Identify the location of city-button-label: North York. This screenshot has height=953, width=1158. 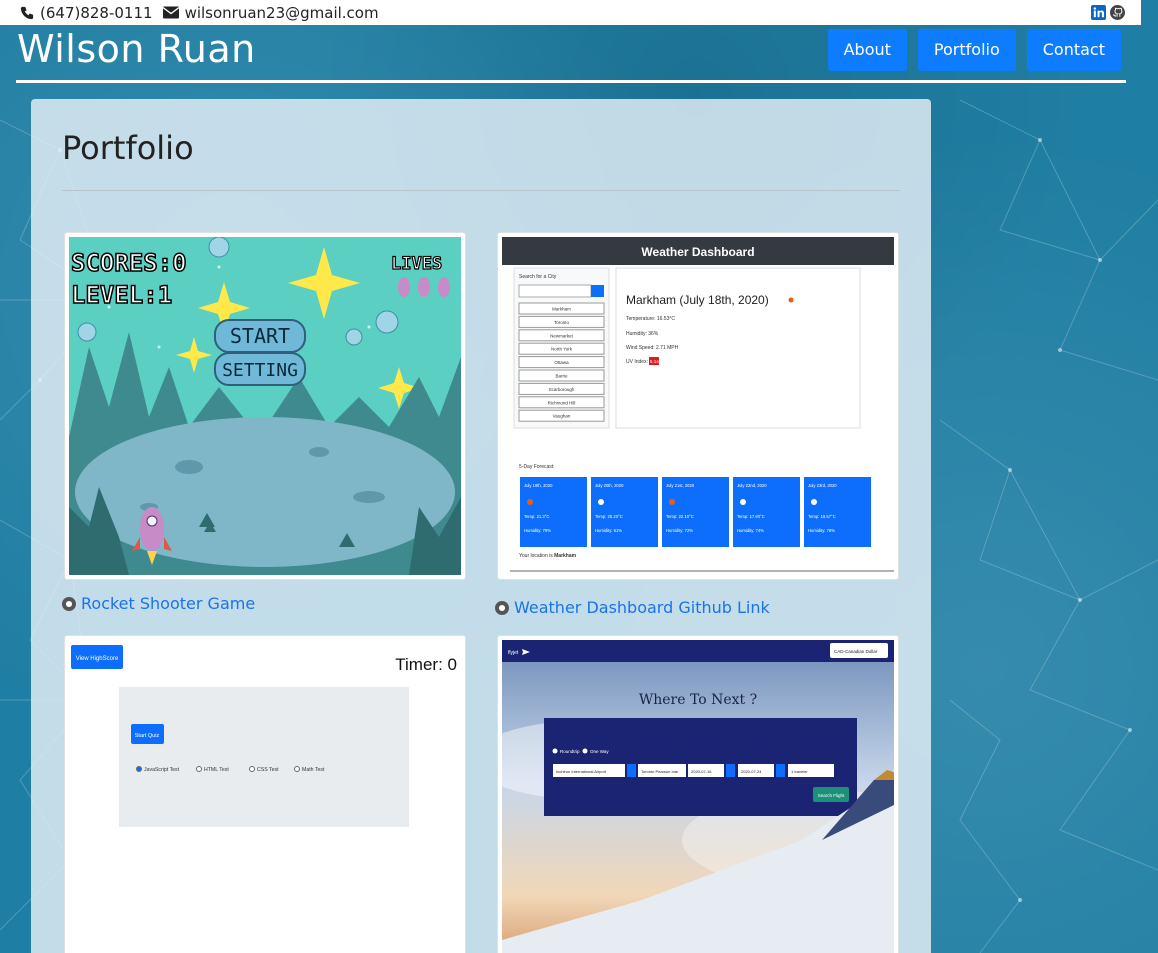
(562, 349).